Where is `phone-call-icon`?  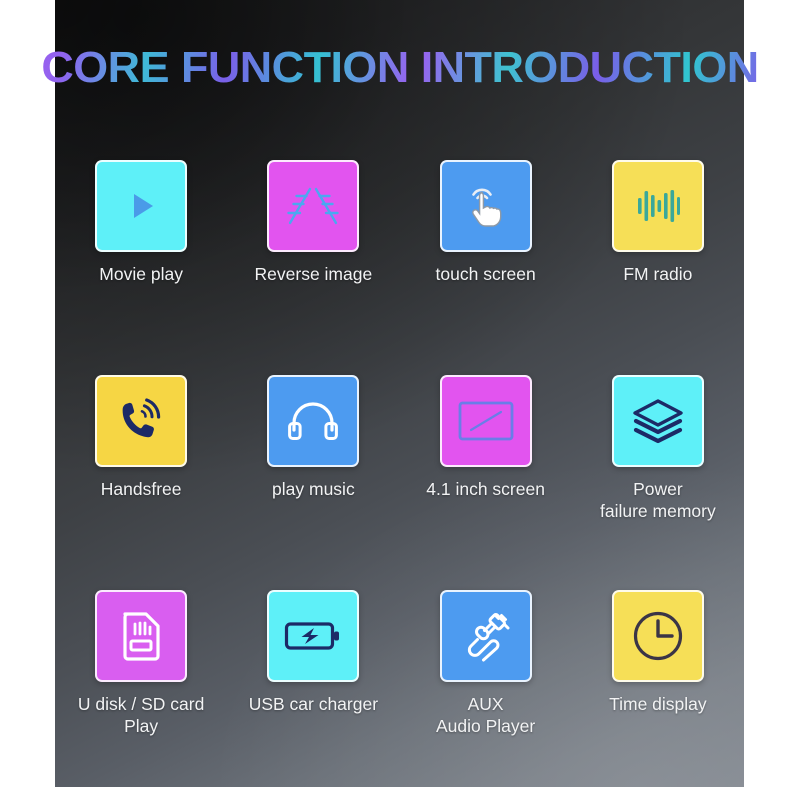
phone-call-icon is located at coordinates (141, 421).